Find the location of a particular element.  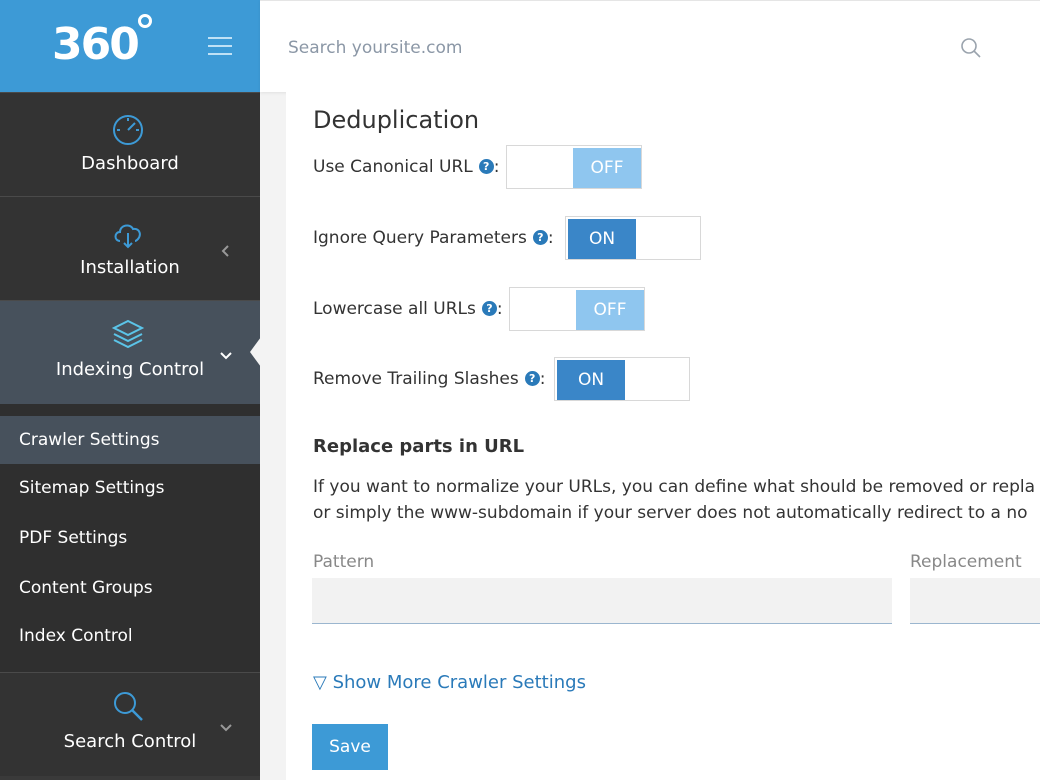

magnifier-icon is located at coordinates (128, 706).